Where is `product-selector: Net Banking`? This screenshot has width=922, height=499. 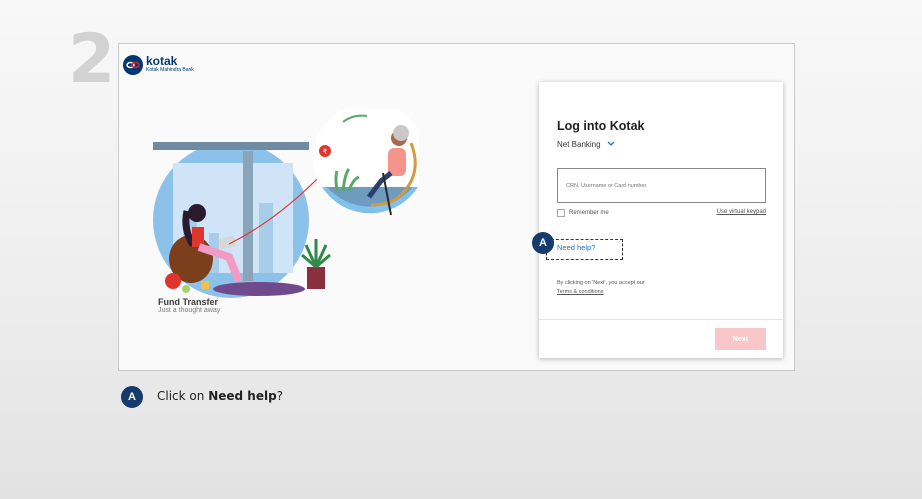 product-selector: Net Banking is located at coordinates (586, 144).